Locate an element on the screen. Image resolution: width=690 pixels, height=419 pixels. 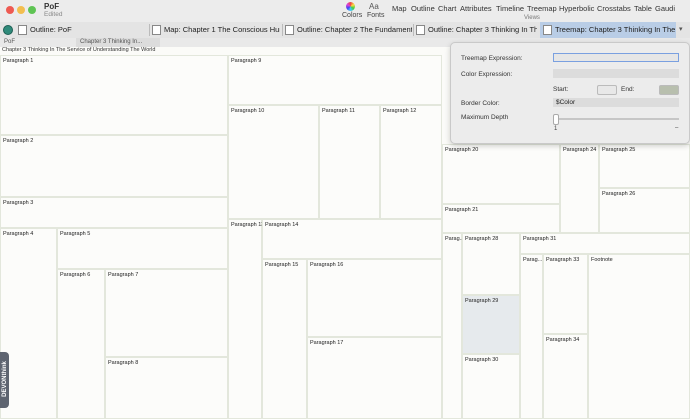
minimize-window-button is located at coordinates (21, 10).